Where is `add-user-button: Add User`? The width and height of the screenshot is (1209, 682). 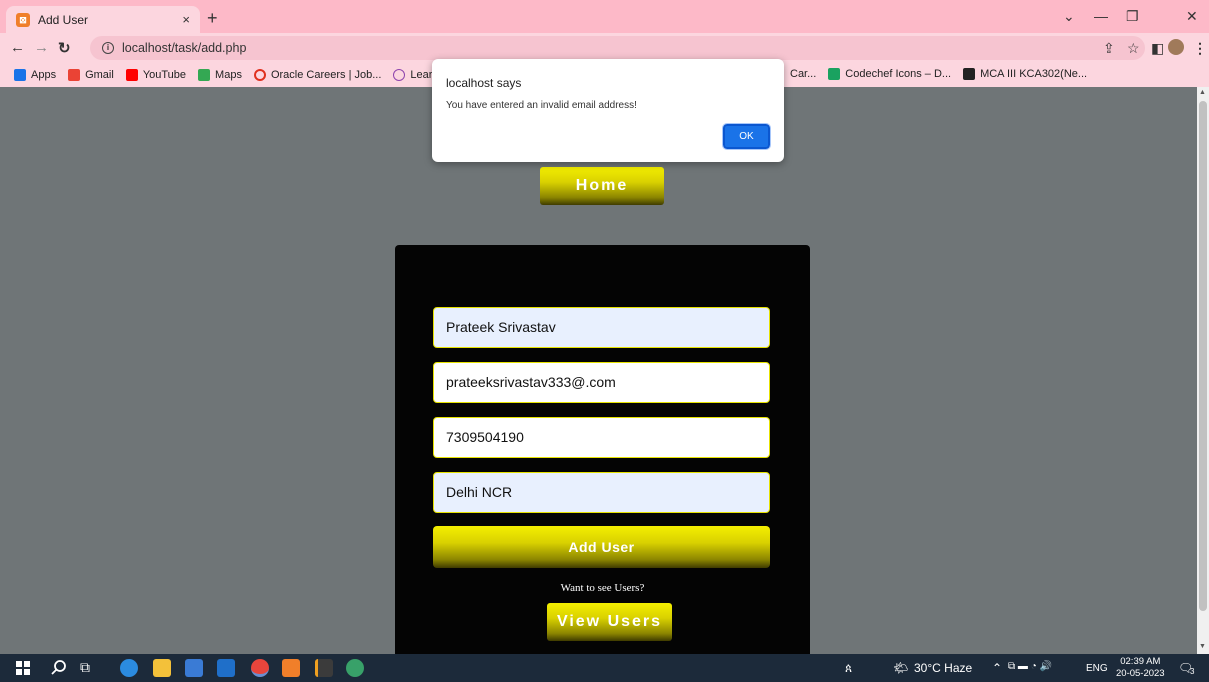
add-user-button: Add User is located at coordinates (601, 547).